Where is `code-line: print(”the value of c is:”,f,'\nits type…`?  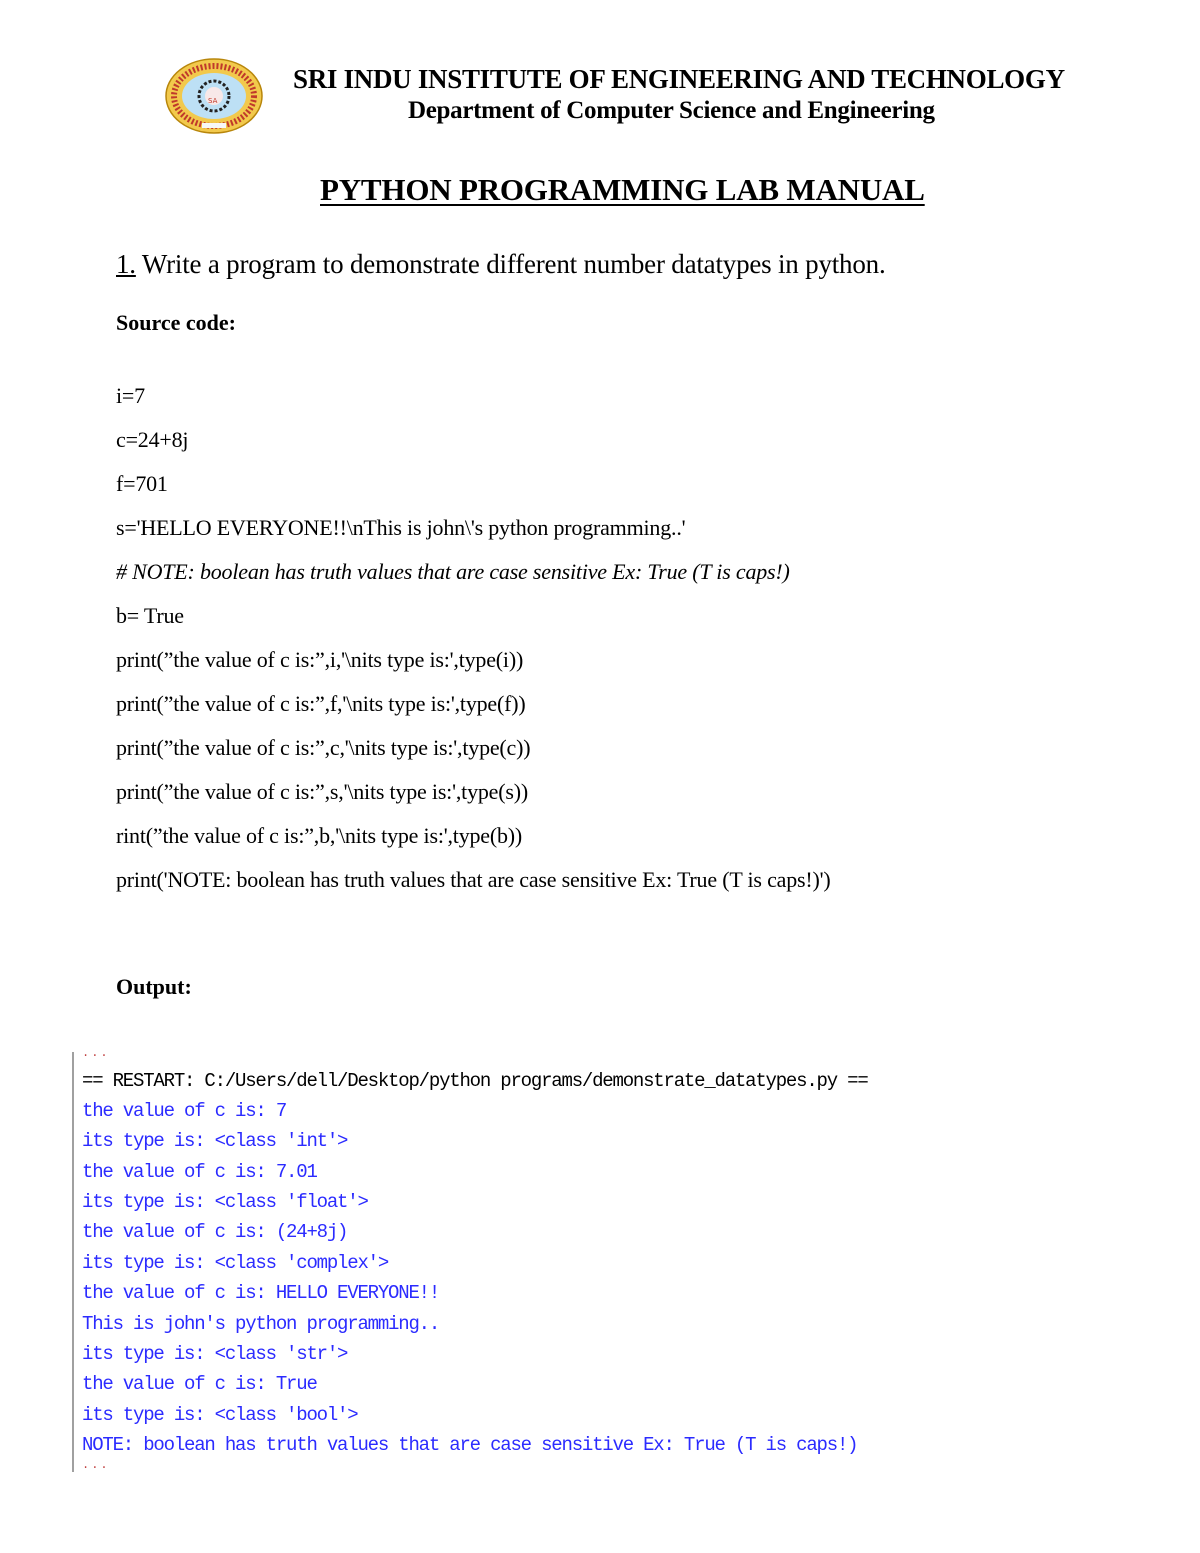 code-line: print(”the value of c is:”,f,'\nits type… is located at coordinates (321, 703).